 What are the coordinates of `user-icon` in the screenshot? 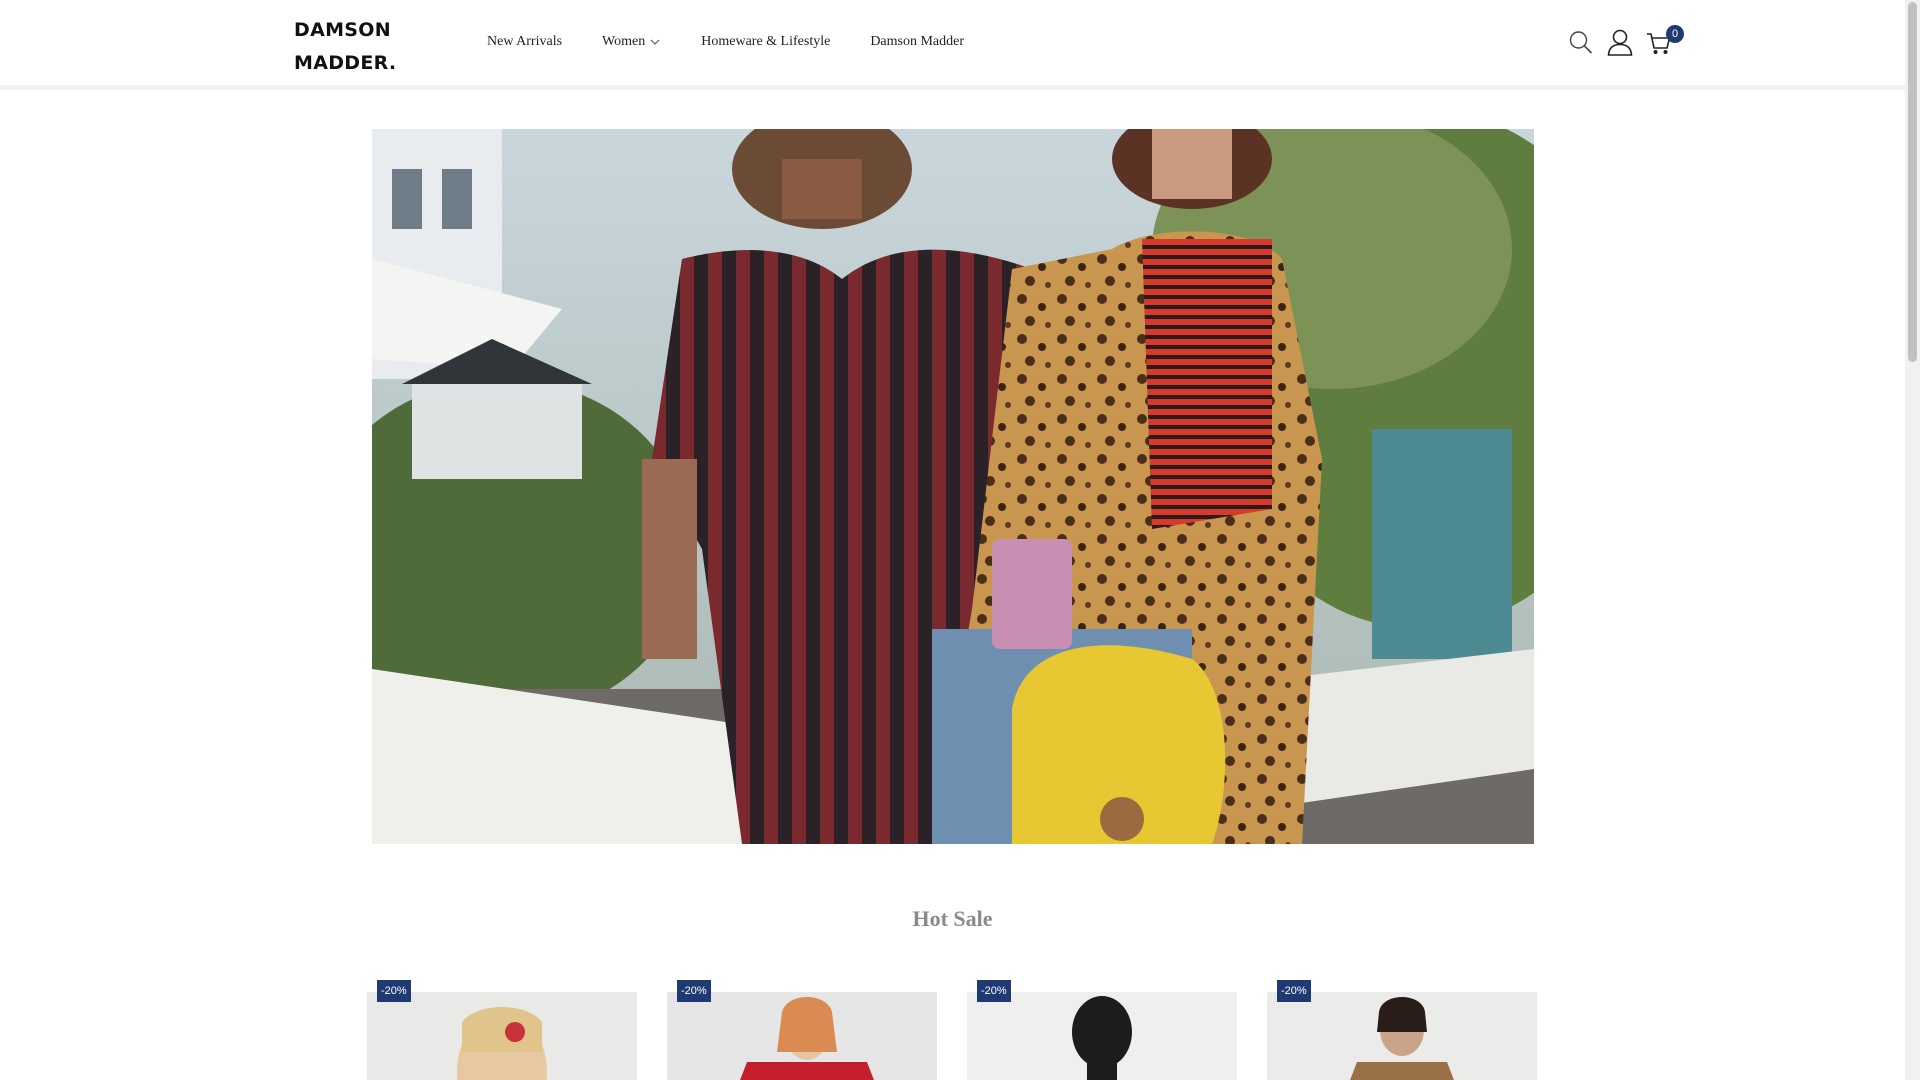 It's located at (1620, 42).